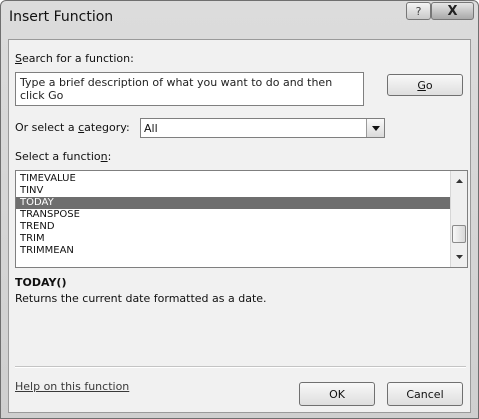  I want to click on scrollbar-thumb, so click(459, 234).